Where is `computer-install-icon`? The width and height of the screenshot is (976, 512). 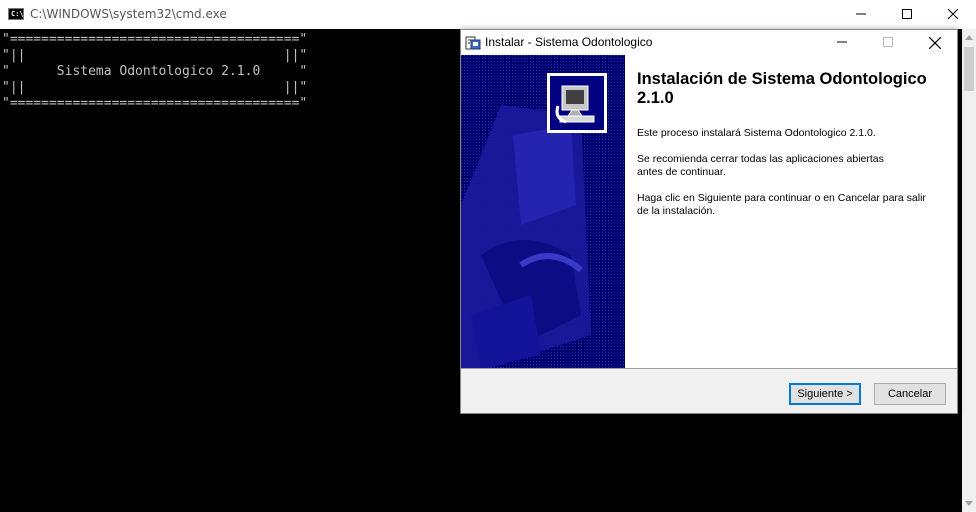
computer-install-icon is located at coordinates (575, 104).